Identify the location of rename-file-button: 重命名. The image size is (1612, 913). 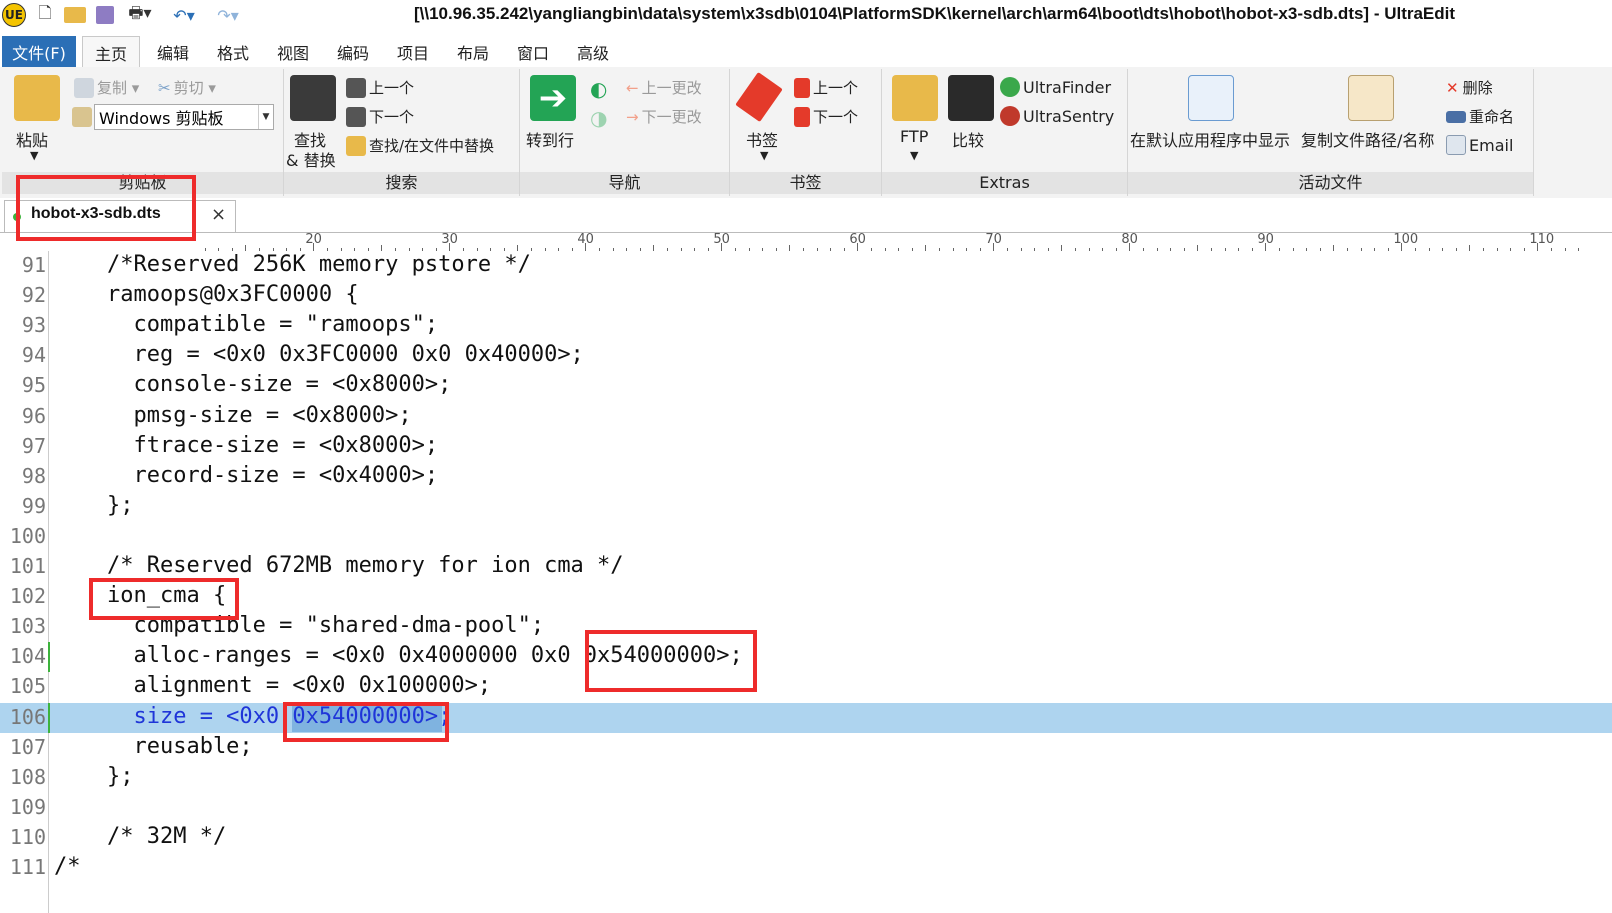
(1480, 116).